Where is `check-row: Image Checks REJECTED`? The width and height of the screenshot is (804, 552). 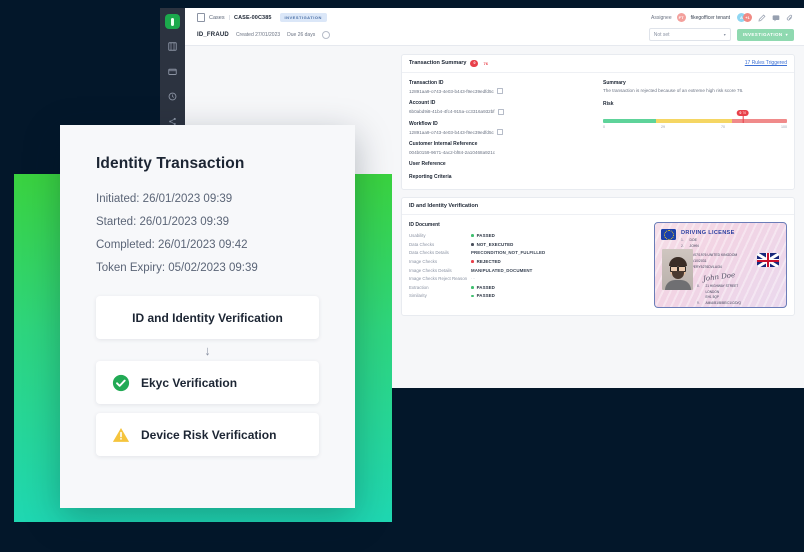 check-row: Image Checks REJECTED is located at coordinates (527, 261).